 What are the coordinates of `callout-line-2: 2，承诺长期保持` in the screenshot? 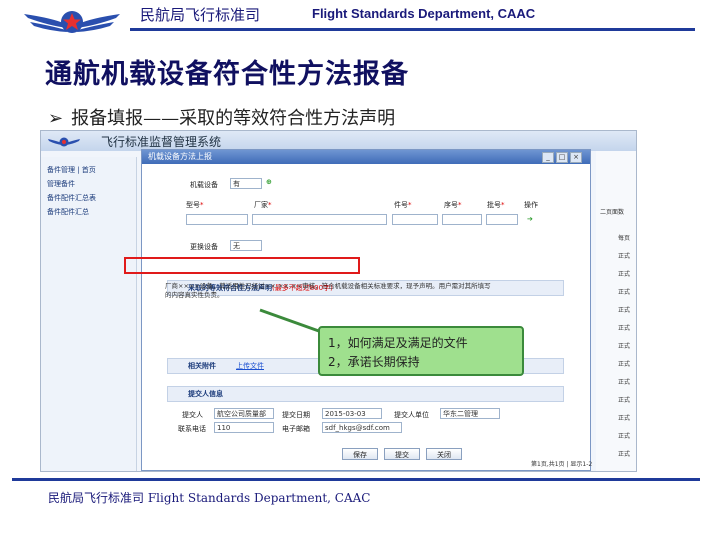 It's located at (374, 362).